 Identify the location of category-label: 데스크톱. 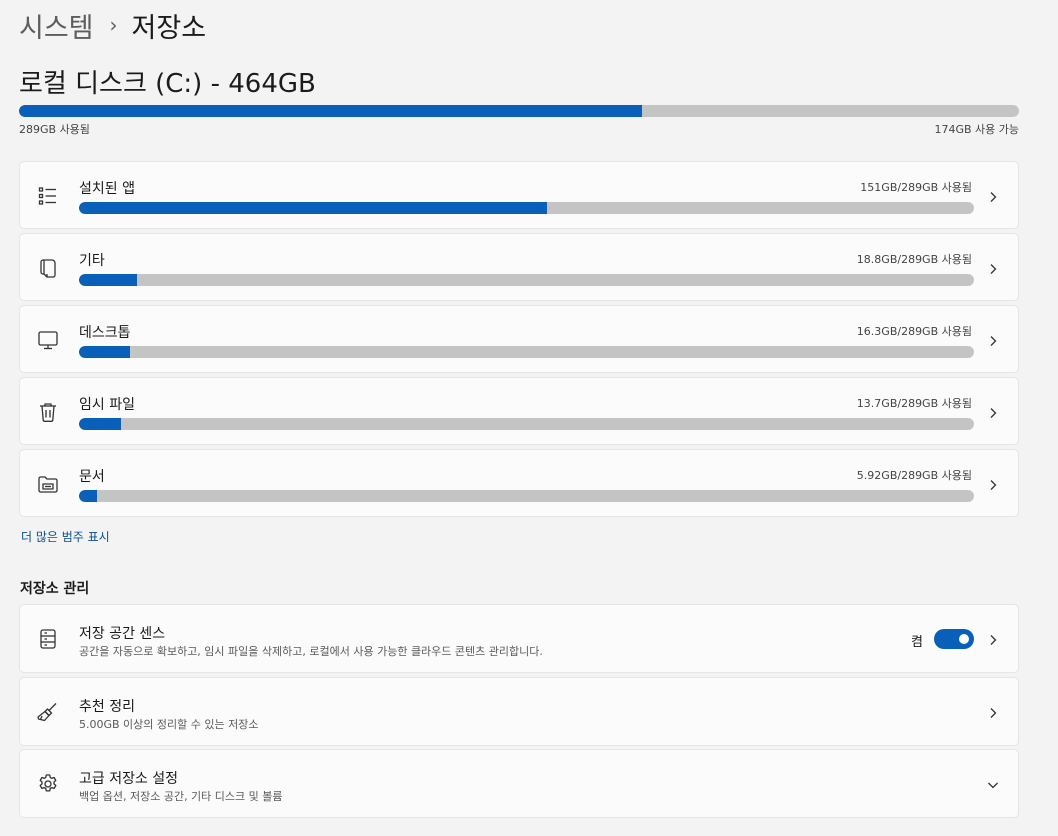
(105, 333).